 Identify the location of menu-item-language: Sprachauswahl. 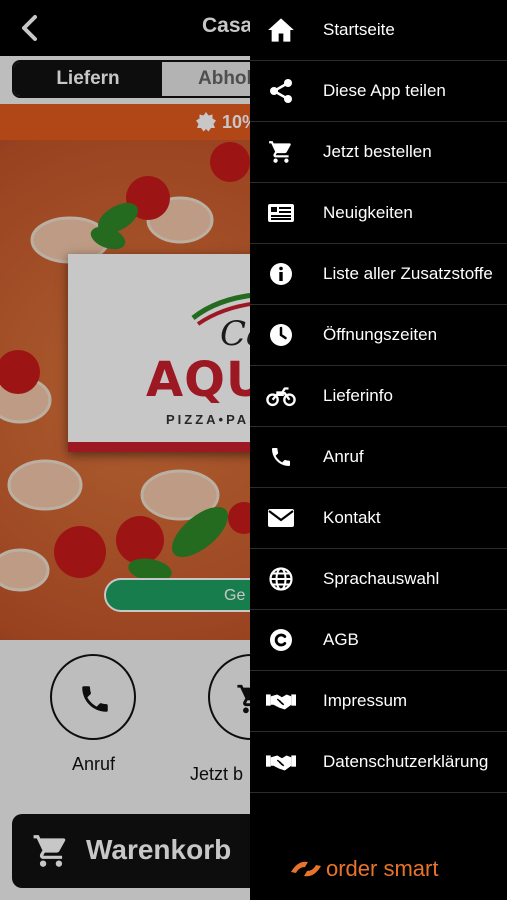
(378, 579).